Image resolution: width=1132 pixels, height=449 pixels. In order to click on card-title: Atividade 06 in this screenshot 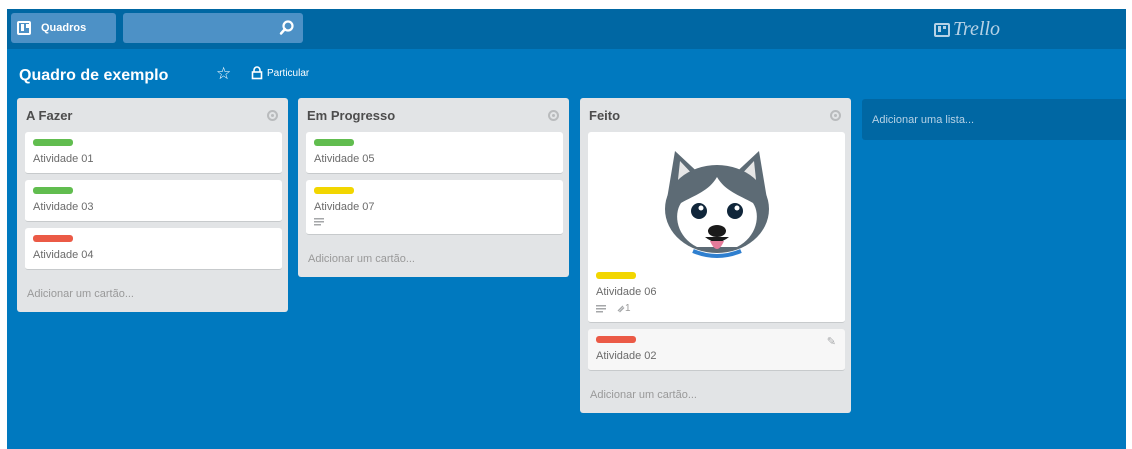, I will do `click(626, 292)`.